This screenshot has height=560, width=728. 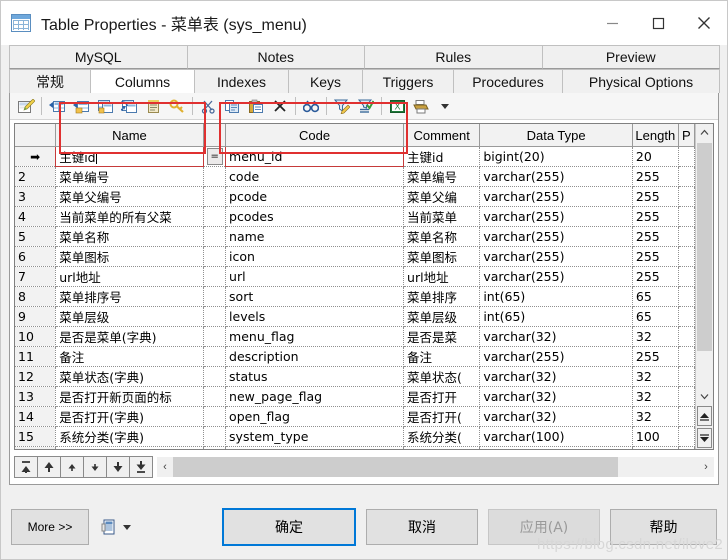 I want to click on header-precision: P, so click(x=686, y=135).